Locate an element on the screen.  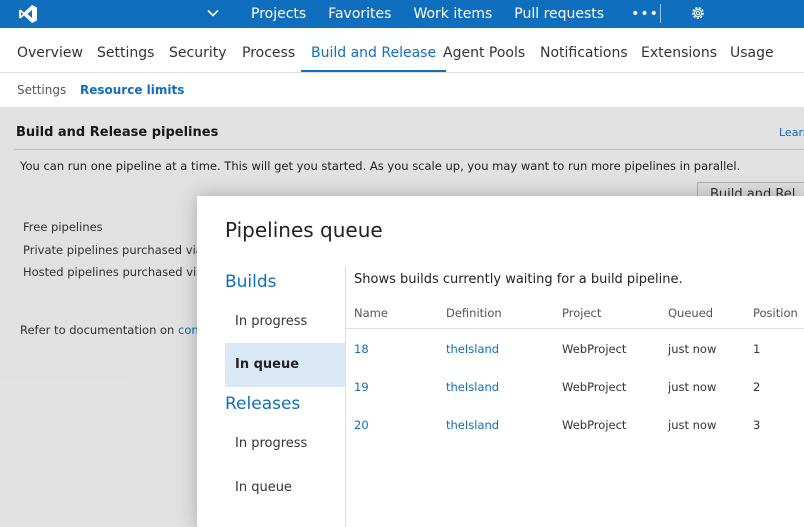
position-cell: 2 is located at coordinates (757, 387).